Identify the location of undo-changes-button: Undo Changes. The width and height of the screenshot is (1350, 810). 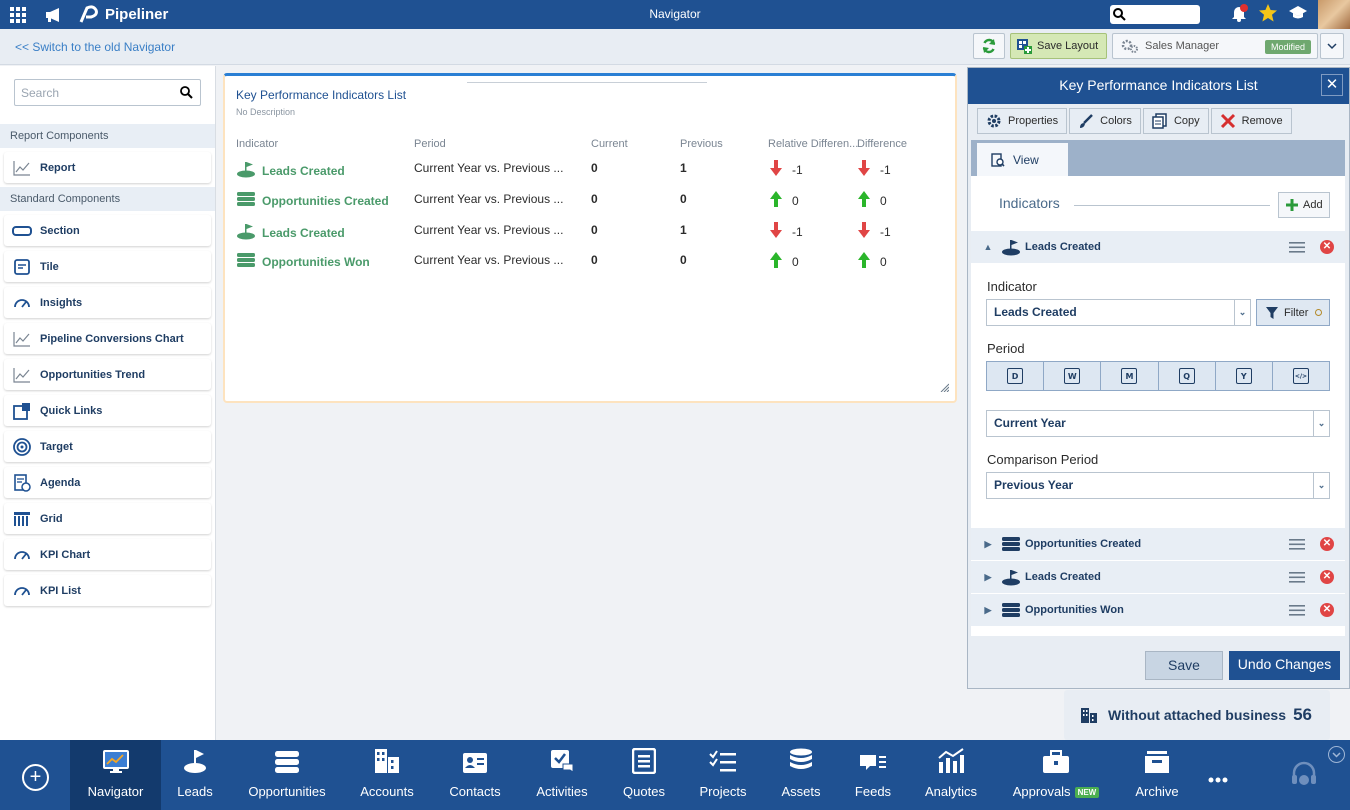
(1284, 665).